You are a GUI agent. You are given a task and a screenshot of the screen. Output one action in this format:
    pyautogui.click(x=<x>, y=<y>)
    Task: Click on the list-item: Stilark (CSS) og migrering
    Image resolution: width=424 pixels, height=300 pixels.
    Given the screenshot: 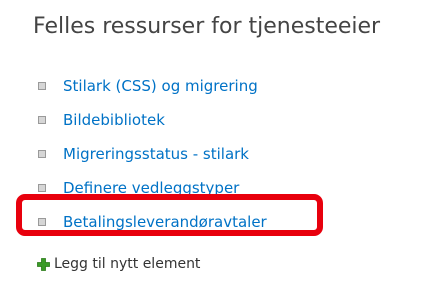 What is the action you would take?
    pyautogui.click(x=152, y=86)
    